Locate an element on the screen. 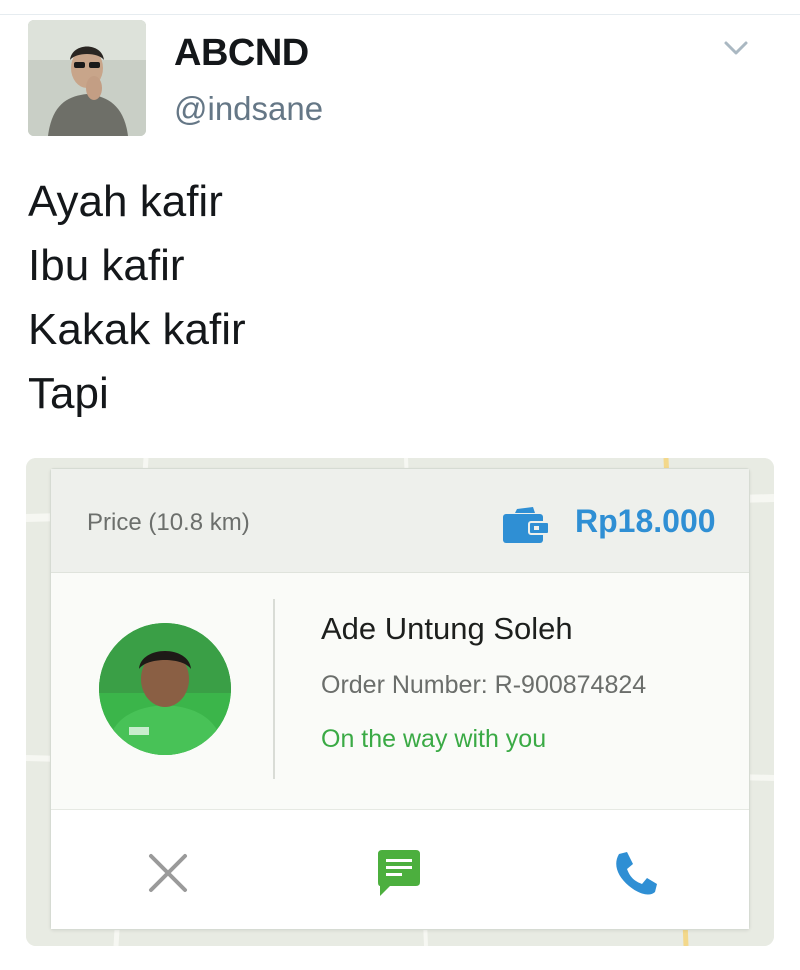  order-status: On the way with you is located at coordinates (434, 739).